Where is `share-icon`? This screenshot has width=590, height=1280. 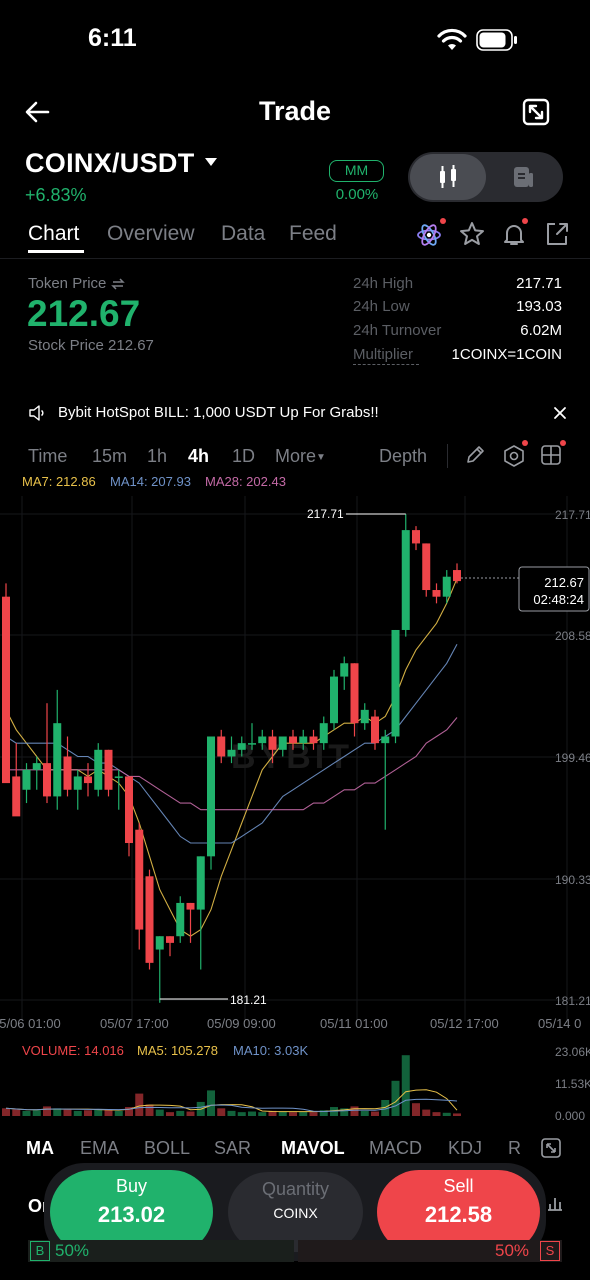
share-icon is located at coordinates (557, 234).